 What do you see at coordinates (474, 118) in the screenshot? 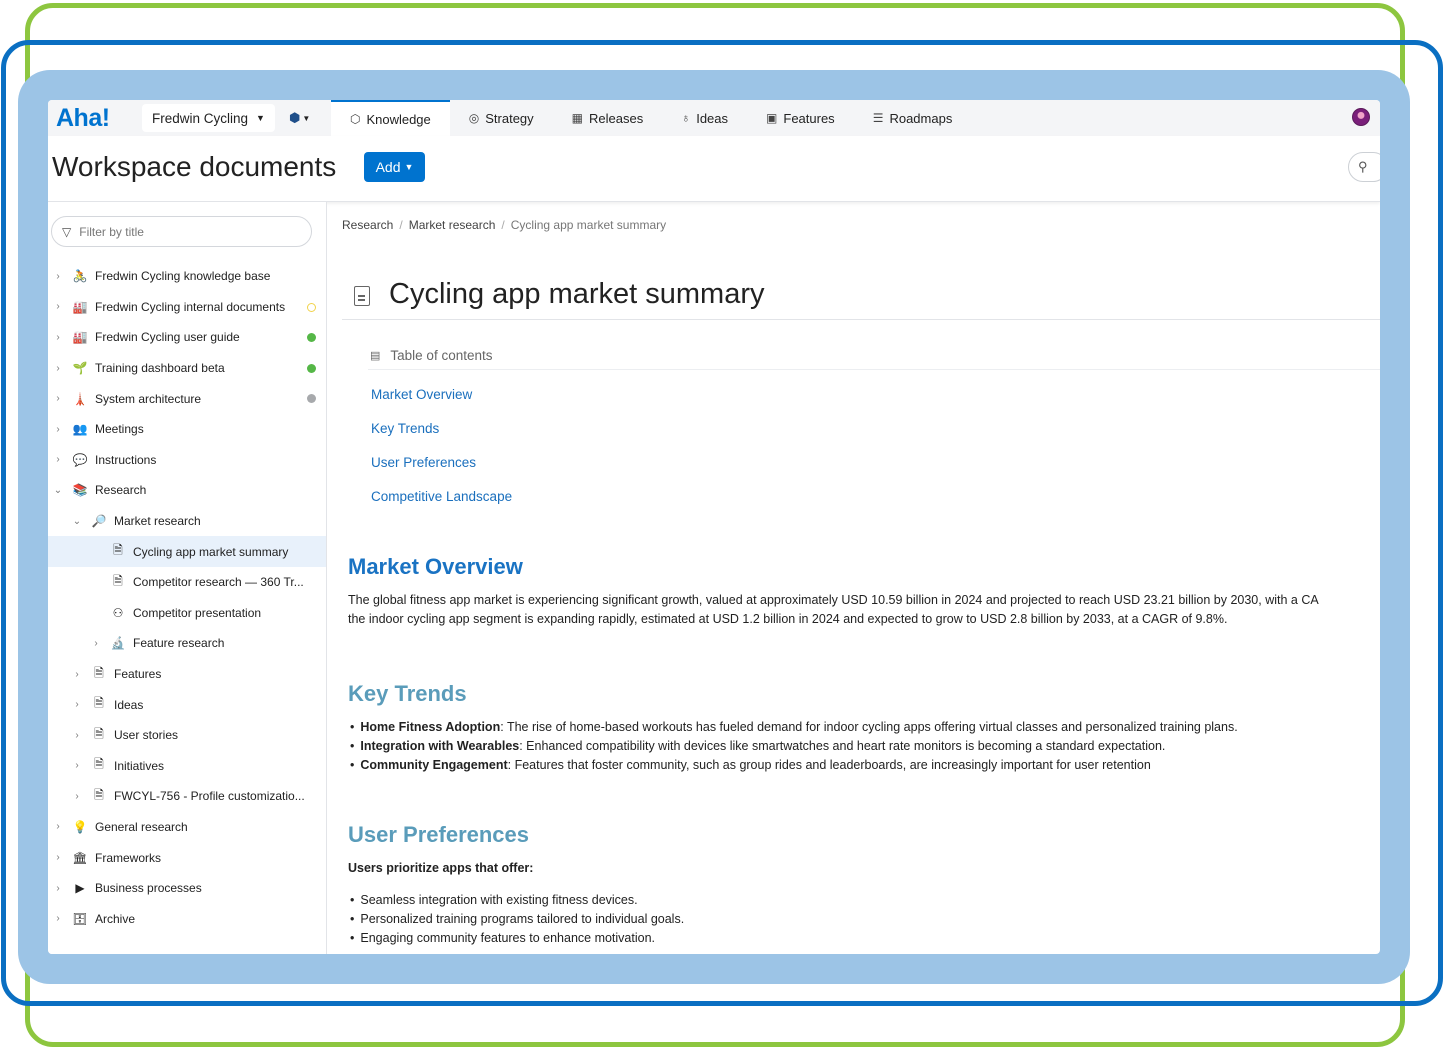
I see `strategy-icon: ◎` at bounding box center [474, 118].